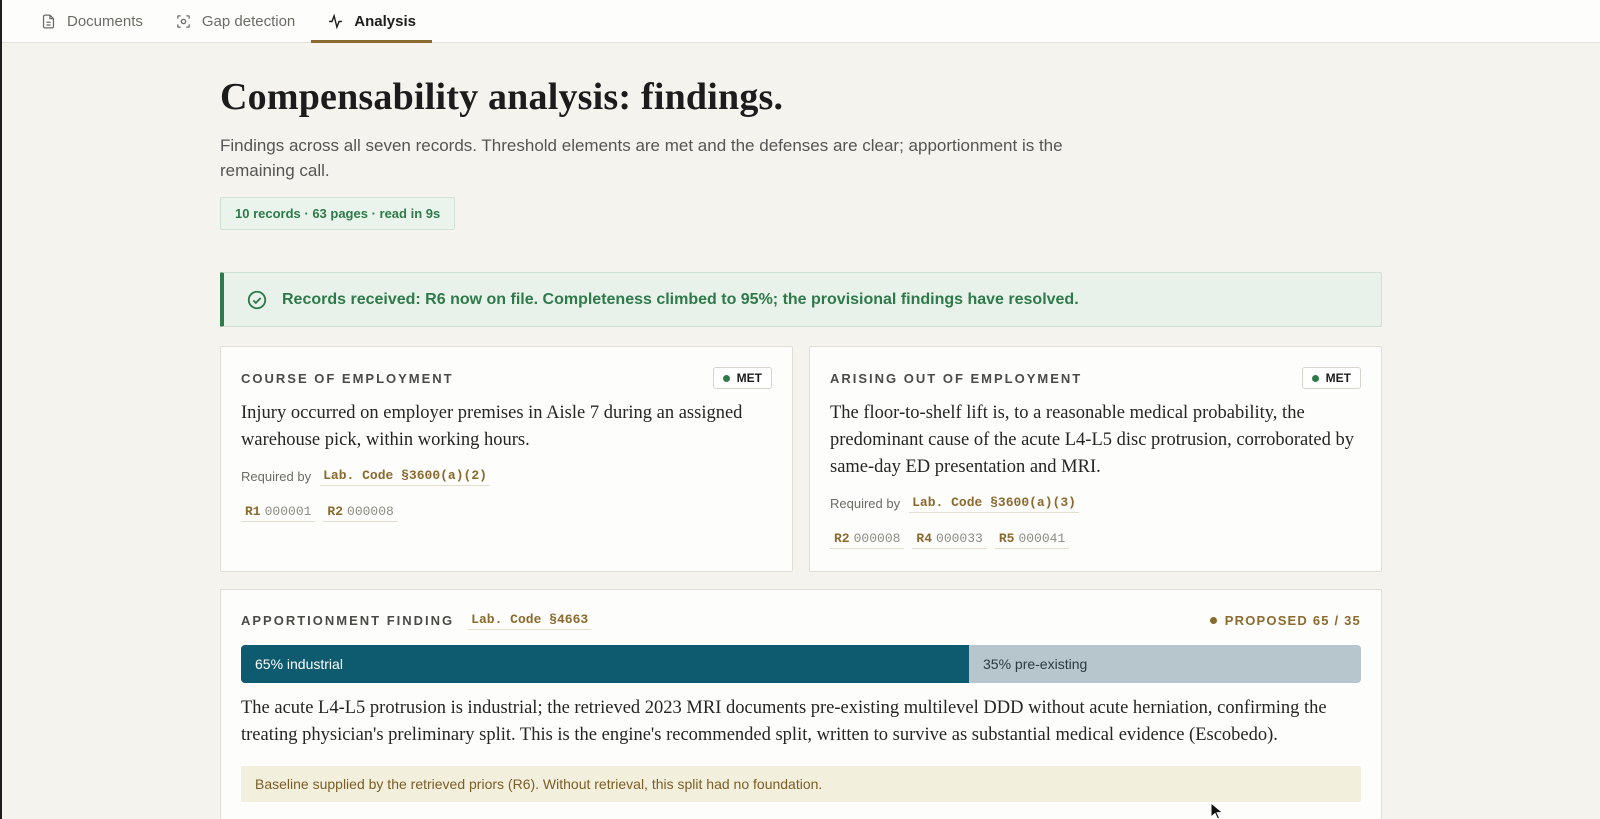  What do you see at coordinates (800, 21) in the screenshot?
I see `tab-bar: Documents Gap detection Analysis` at bounding box center [800, 21].